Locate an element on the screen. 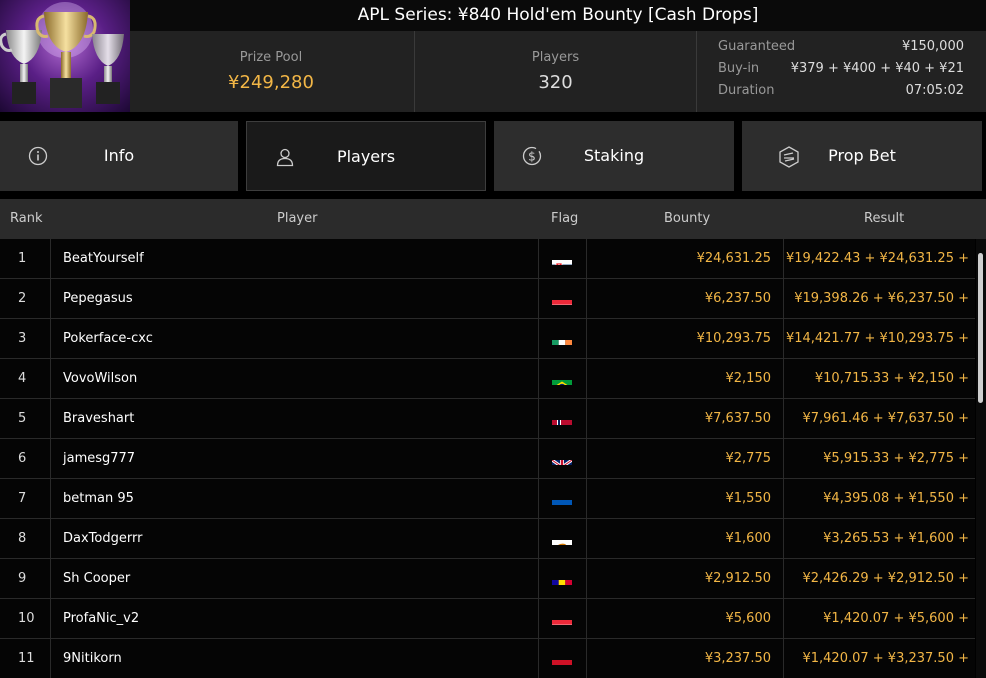 The image size is (986, 678). tab-info: Info is located at coordinates (119, 156).